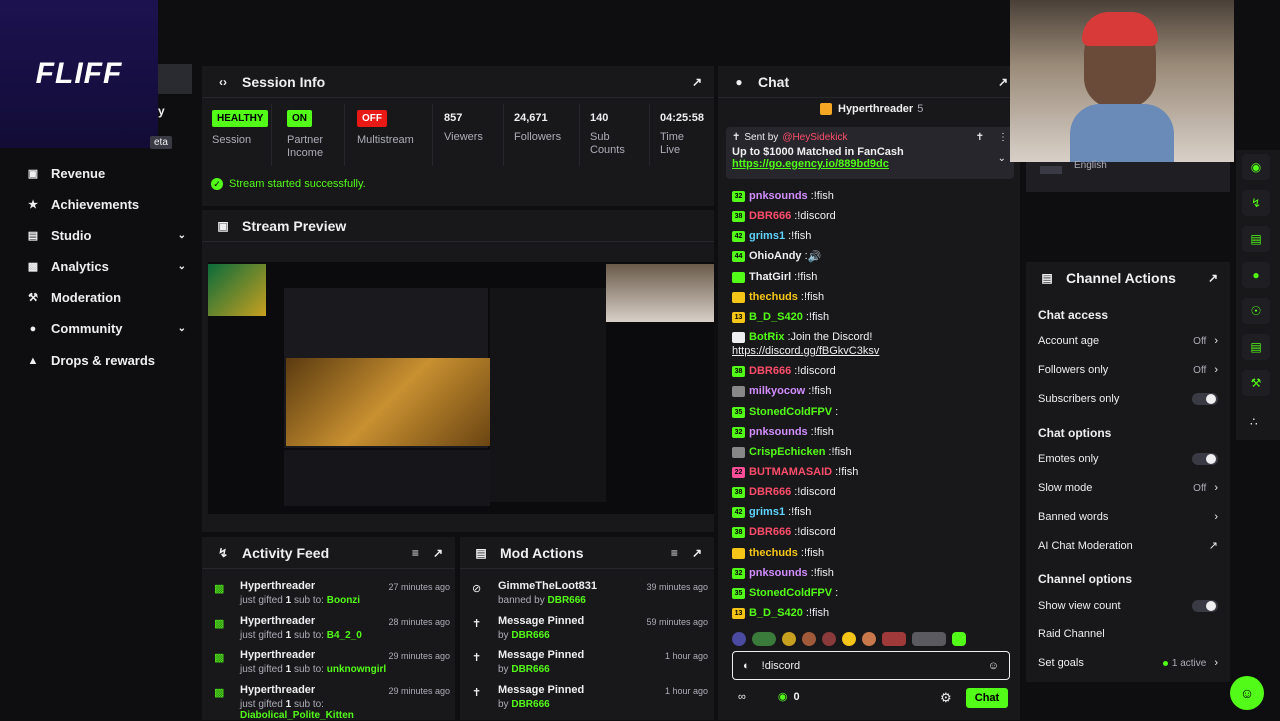 This screenshot has height=721, width=1280. I want to click on broadcast-icon: ☉, so click(1256, 311).